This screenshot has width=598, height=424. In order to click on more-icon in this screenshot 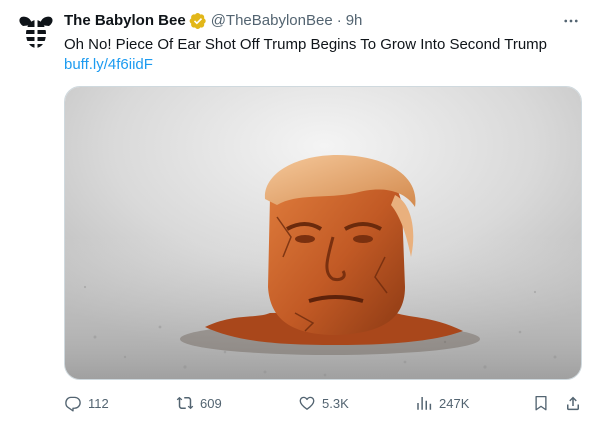, I will do `click(571, 21)`.